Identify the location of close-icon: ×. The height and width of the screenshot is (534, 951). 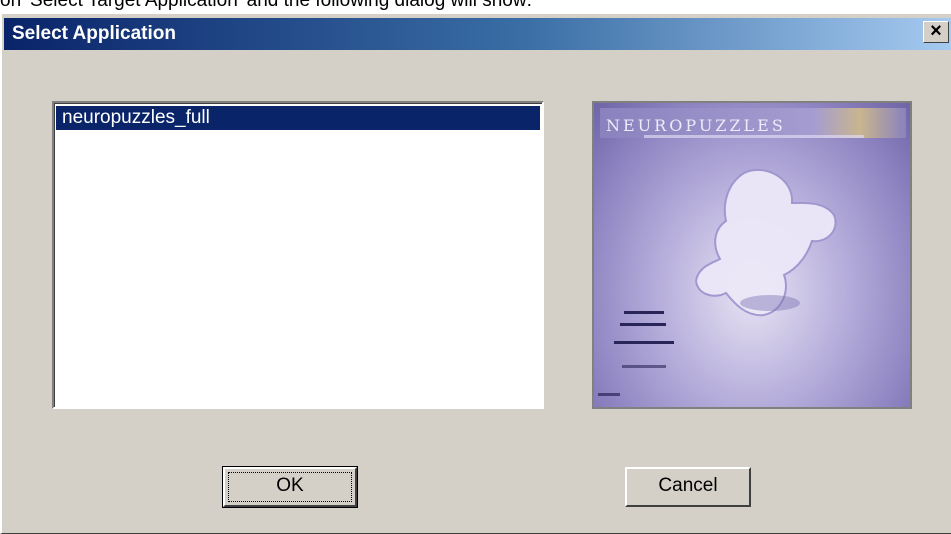
(936, 31).